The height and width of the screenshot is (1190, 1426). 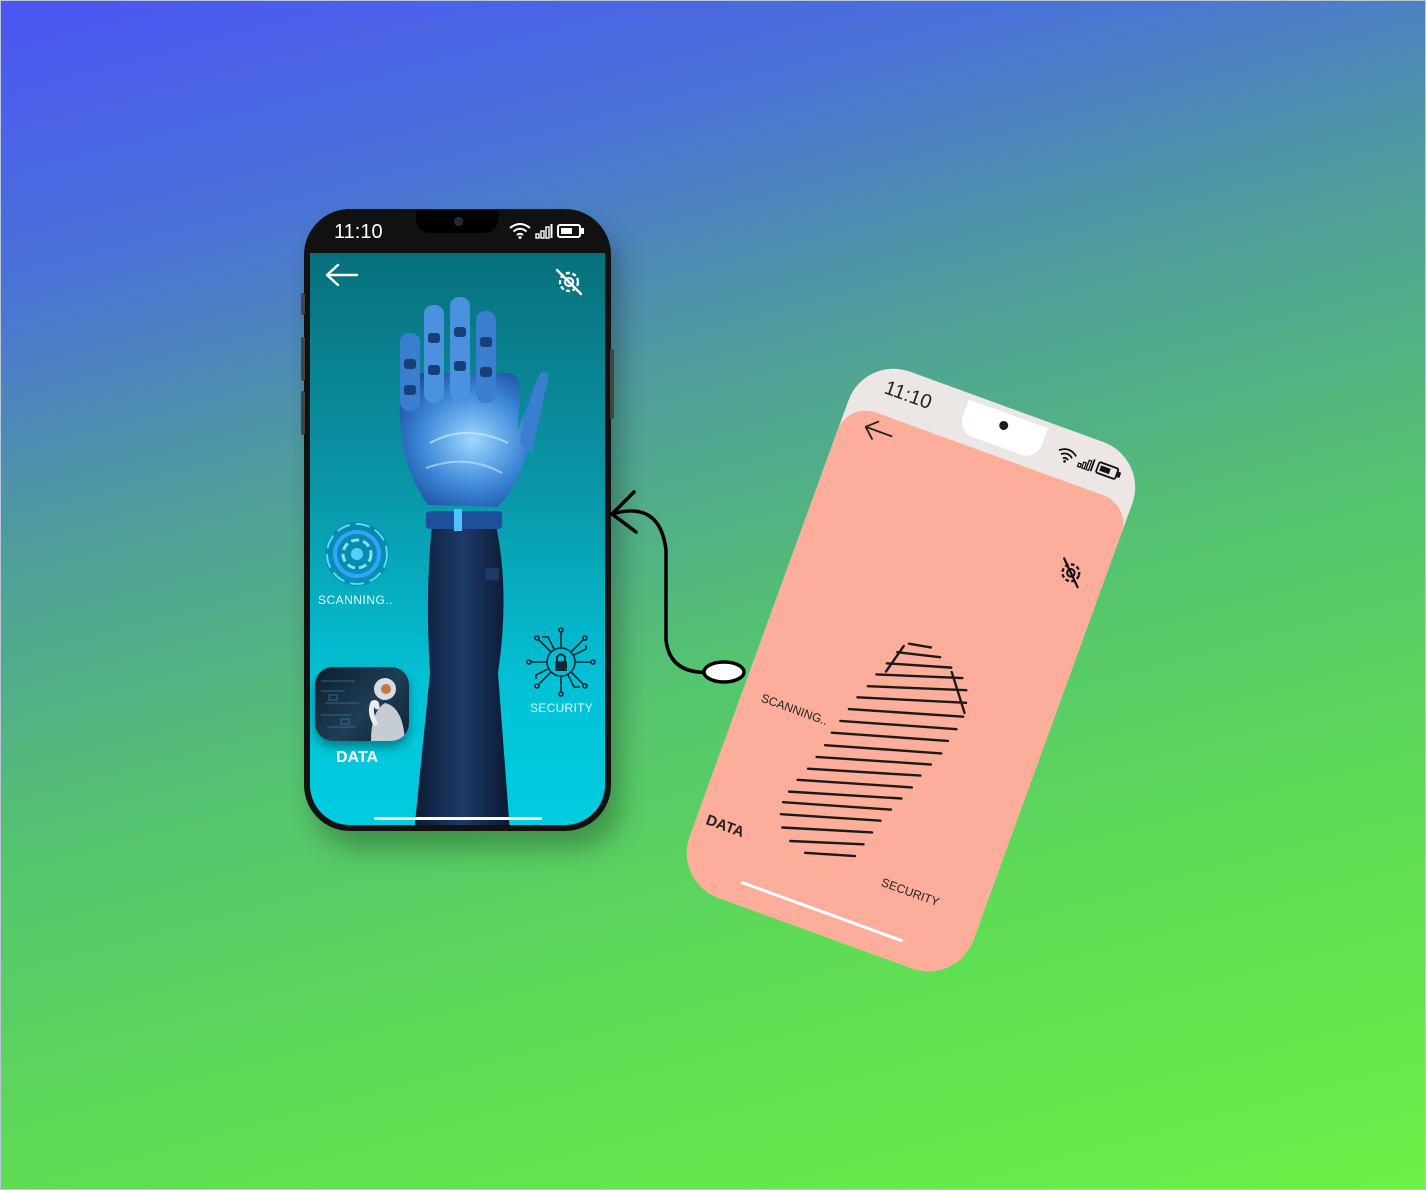 I want to click on scanning-button, so click(x=357, y=554).